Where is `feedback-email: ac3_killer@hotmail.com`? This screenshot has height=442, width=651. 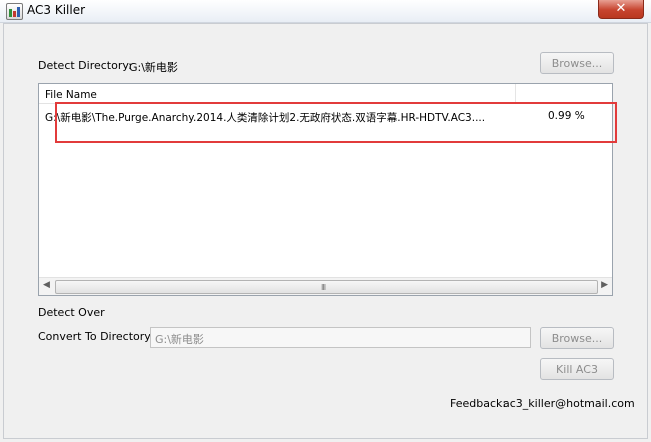
feedback-email: ac3_killer@hotmail.com is located at coordinates (569, 403).